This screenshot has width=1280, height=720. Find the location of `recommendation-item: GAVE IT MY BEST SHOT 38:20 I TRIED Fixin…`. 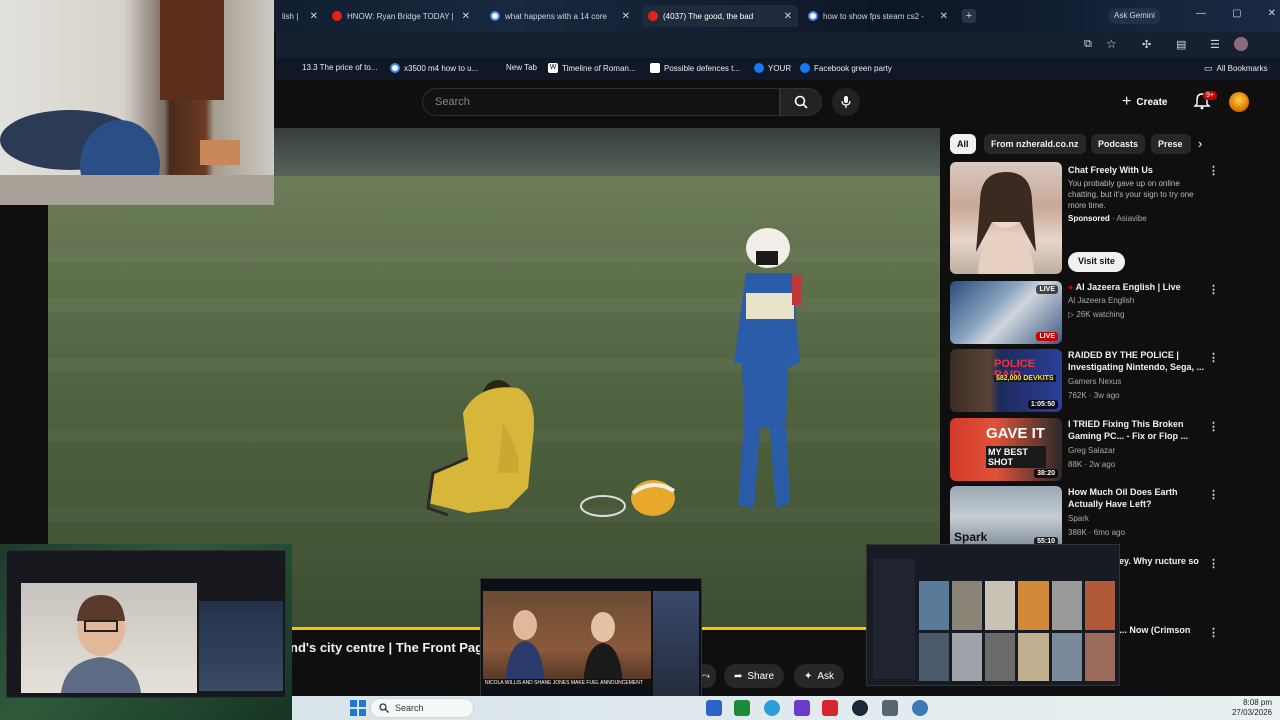

recommendation-item: GAVE IT MY BEST SHOT 38:20 I TRIED Fixin… is located at coordinates (1090, 450).